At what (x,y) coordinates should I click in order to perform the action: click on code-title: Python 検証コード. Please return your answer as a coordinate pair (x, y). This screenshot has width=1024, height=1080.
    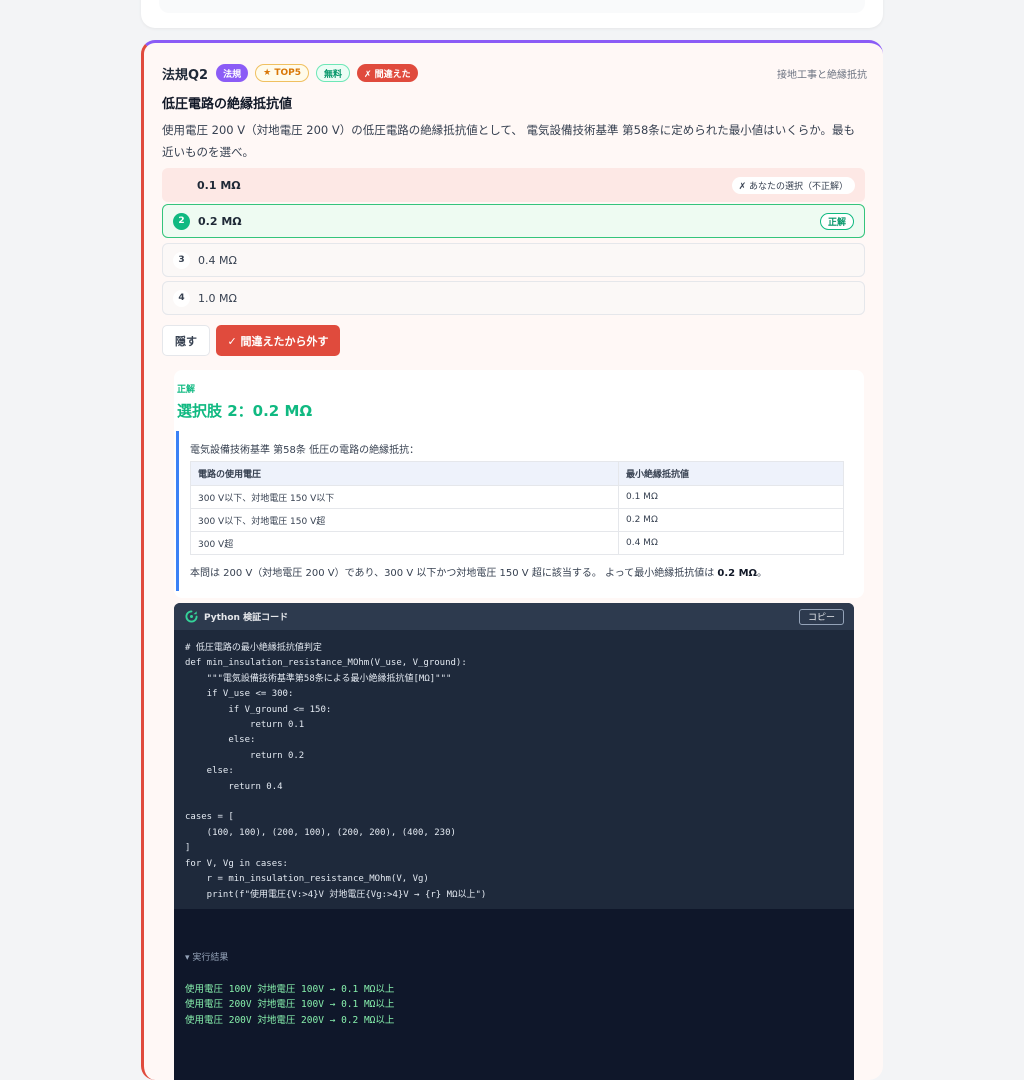
    Looking at the image, I should click on (246, 618).